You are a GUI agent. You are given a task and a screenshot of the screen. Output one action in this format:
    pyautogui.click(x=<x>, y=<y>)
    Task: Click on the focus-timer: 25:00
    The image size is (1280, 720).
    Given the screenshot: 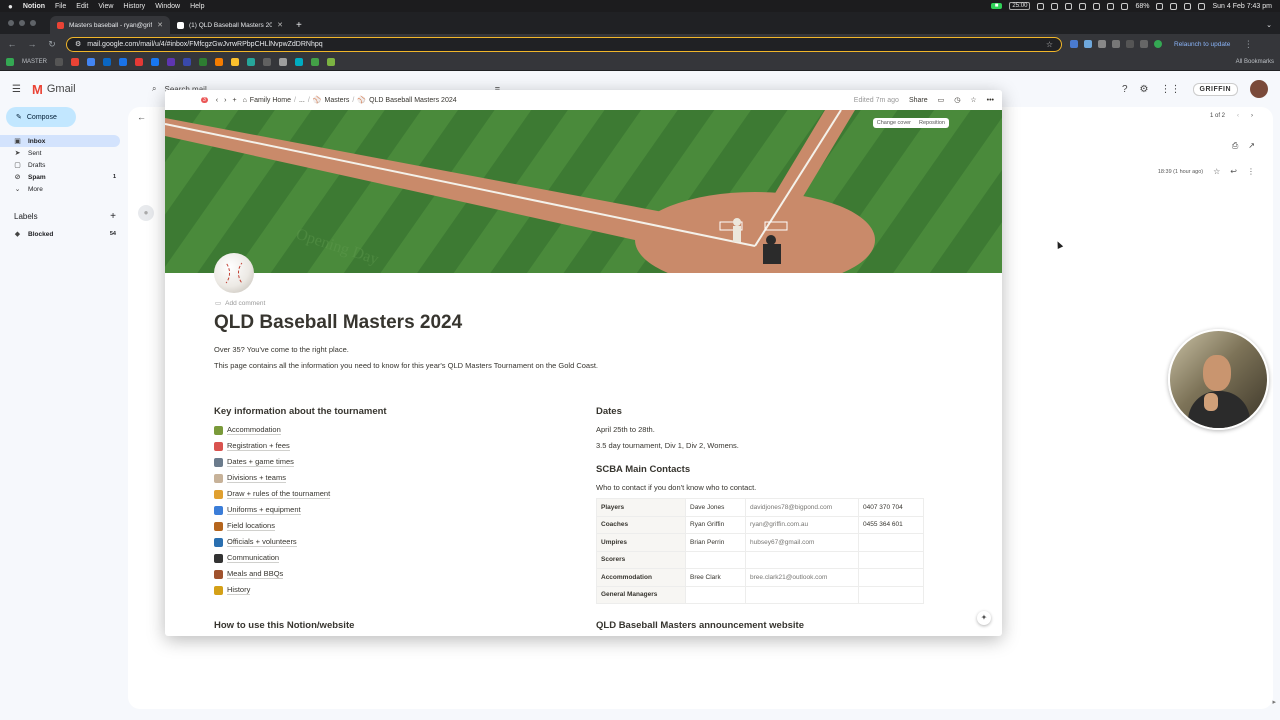 What is the action you would take?
    pyautogui.click(x=1020, y=6)
    